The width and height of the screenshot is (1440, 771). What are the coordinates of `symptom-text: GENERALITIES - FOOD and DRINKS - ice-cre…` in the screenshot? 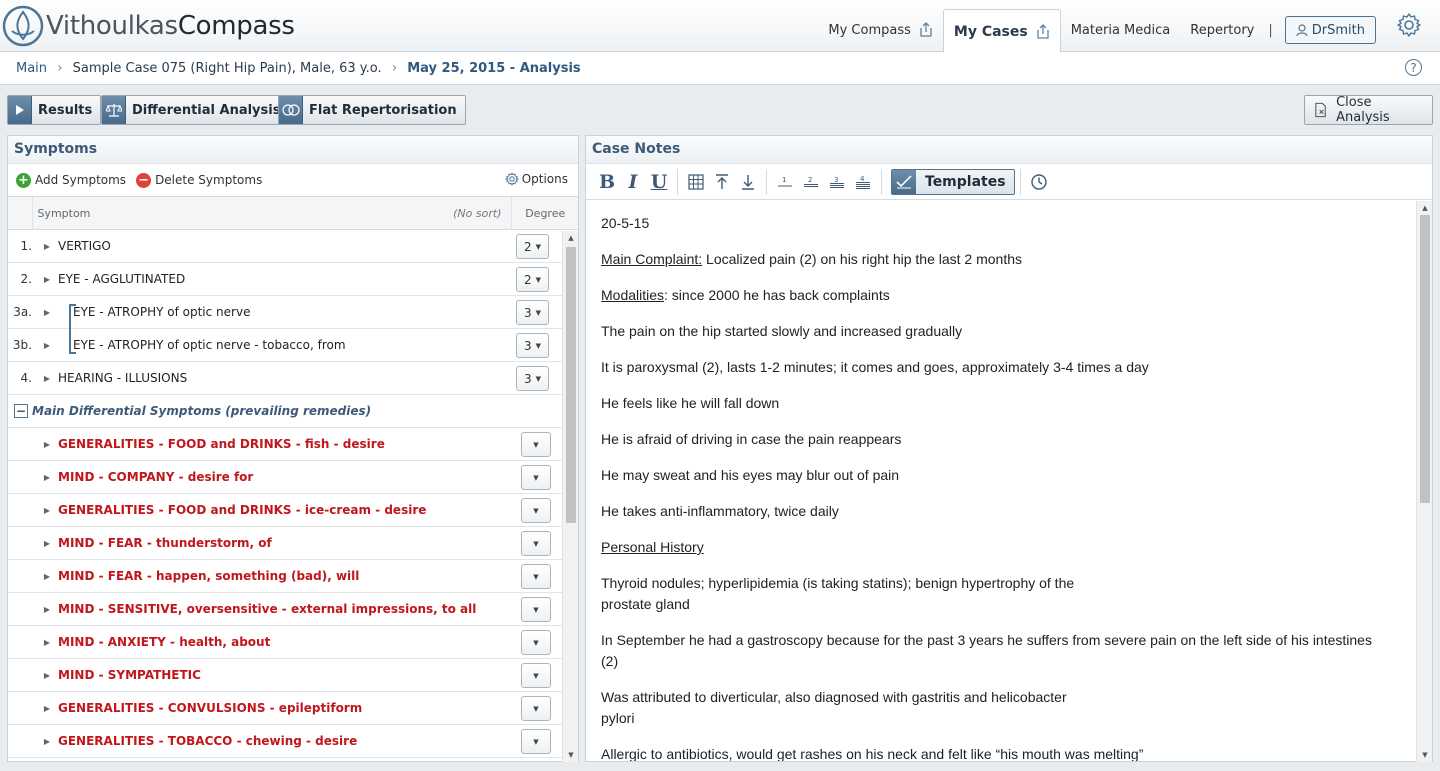 It's located at (242, 510).